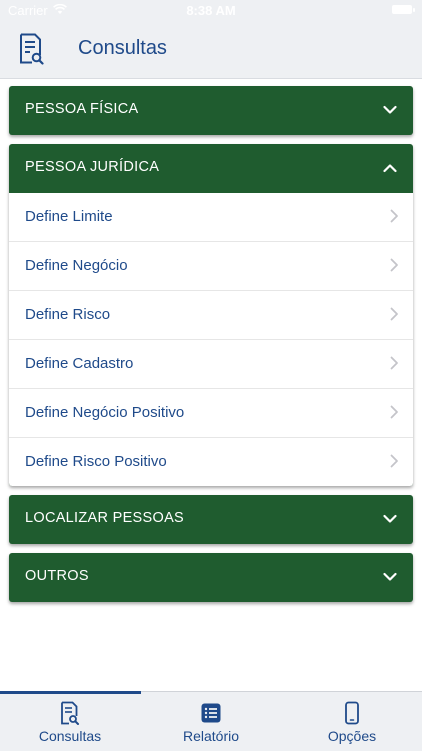 Image resolution: width=422 pixels, height=751 pixels. What do you see at coordinates (82, 109) in the screenshot?
I see `section-label: PESSOA FÍSICA` at bounding box center [82, 109].